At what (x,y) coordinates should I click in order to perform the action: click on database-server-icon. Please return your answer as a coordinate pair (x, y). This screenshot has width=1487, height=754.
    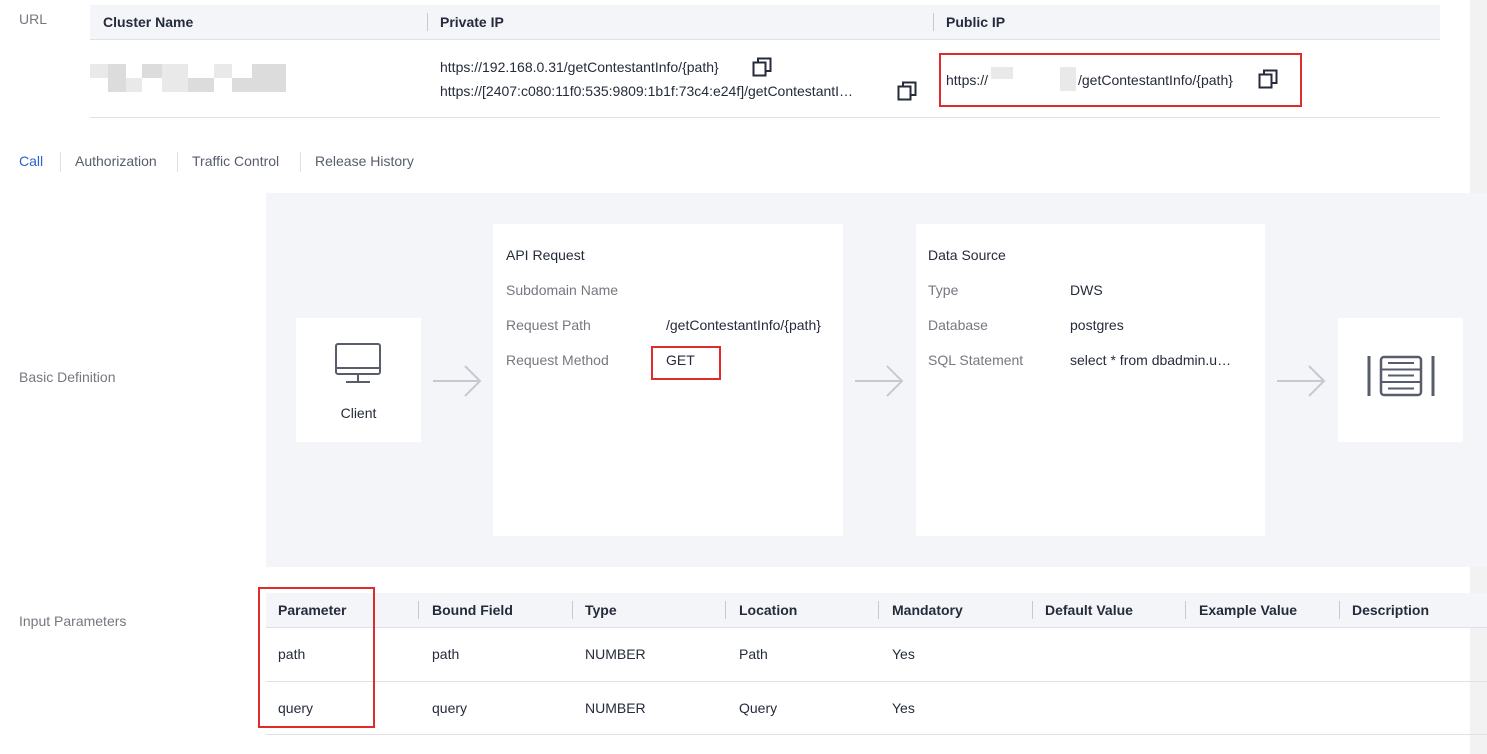
    Looking at the image, I should click on (1401, 376).